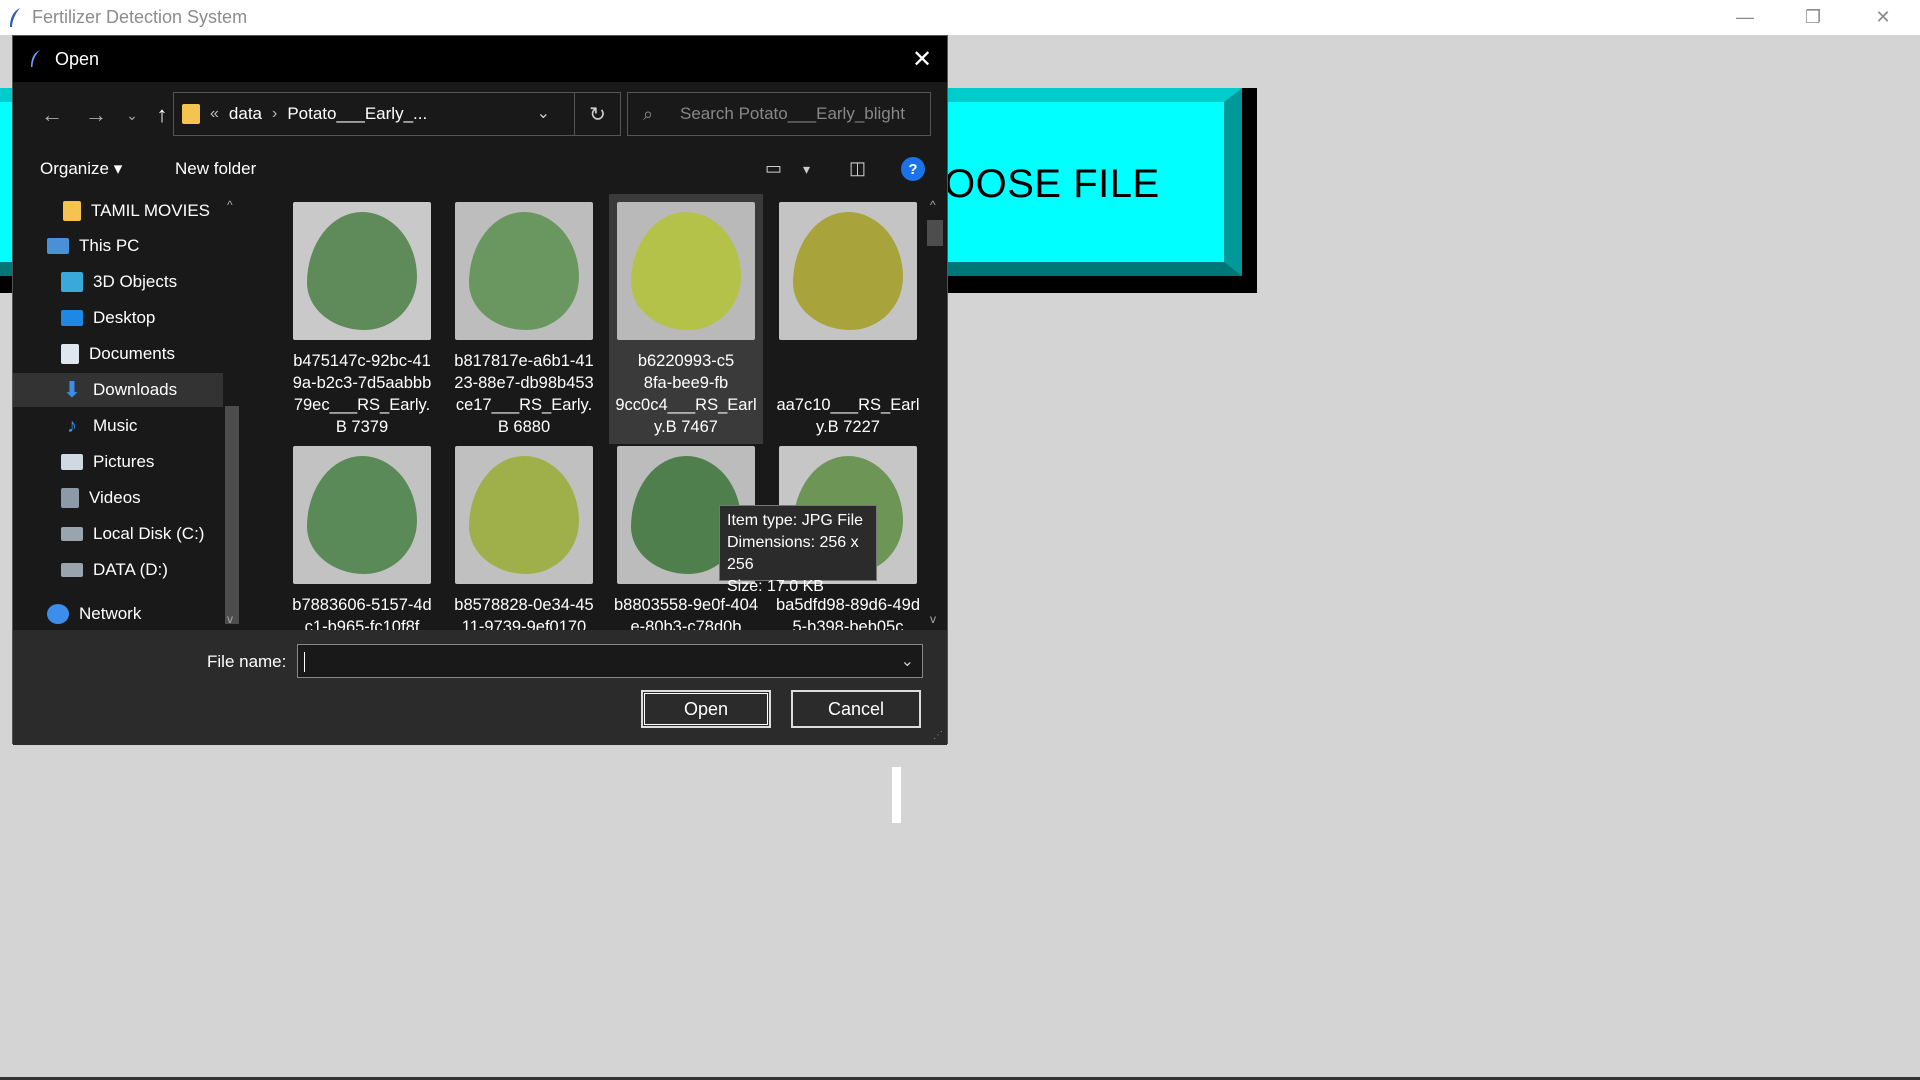 The image size is (1920, 1080). I want to click on nav-label: Desktop, so click(124, 317).